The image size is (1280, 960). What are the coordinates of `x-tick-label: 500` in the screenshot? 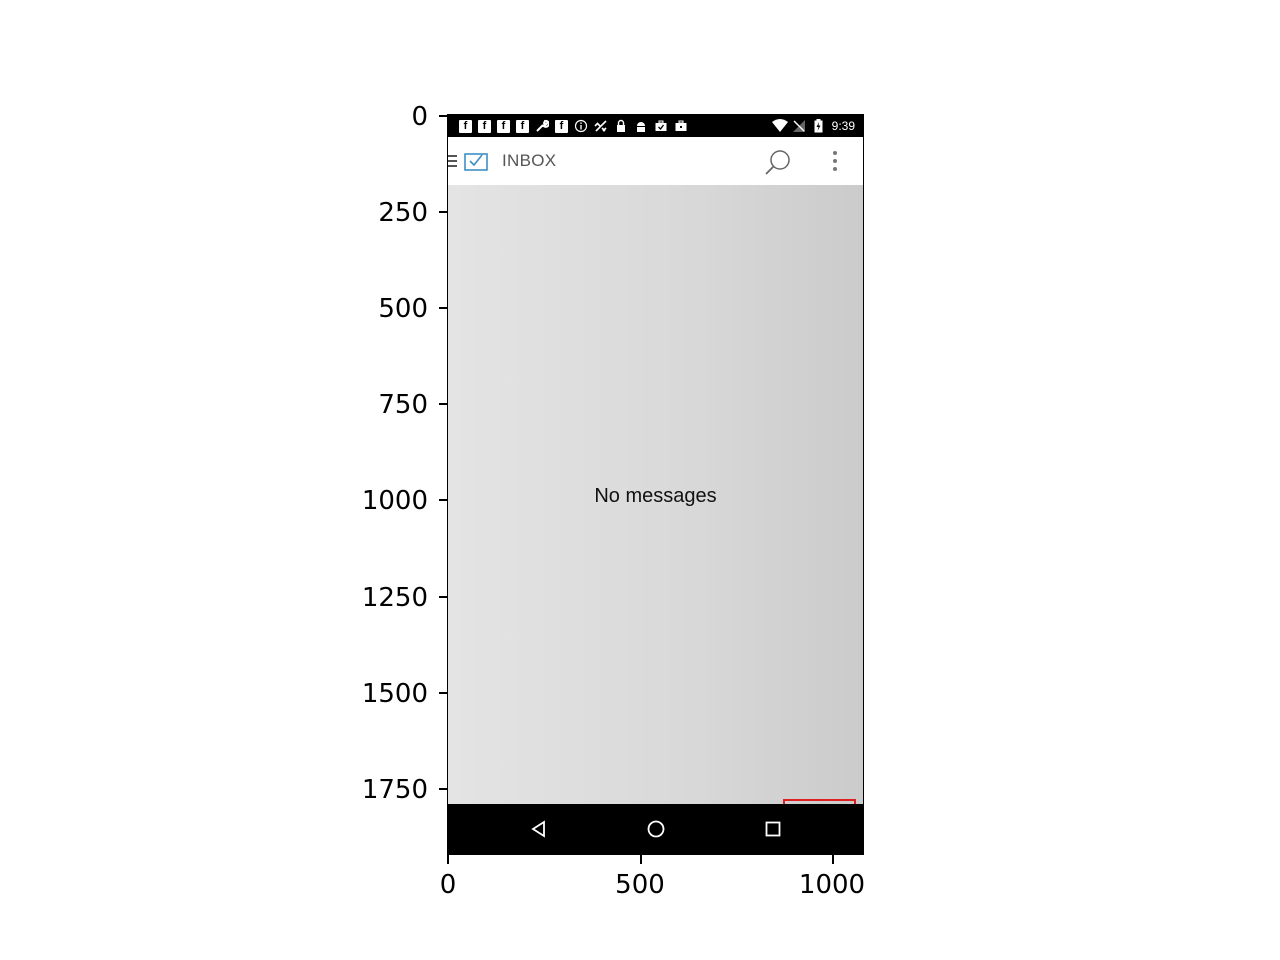 It's located at (640, 885).